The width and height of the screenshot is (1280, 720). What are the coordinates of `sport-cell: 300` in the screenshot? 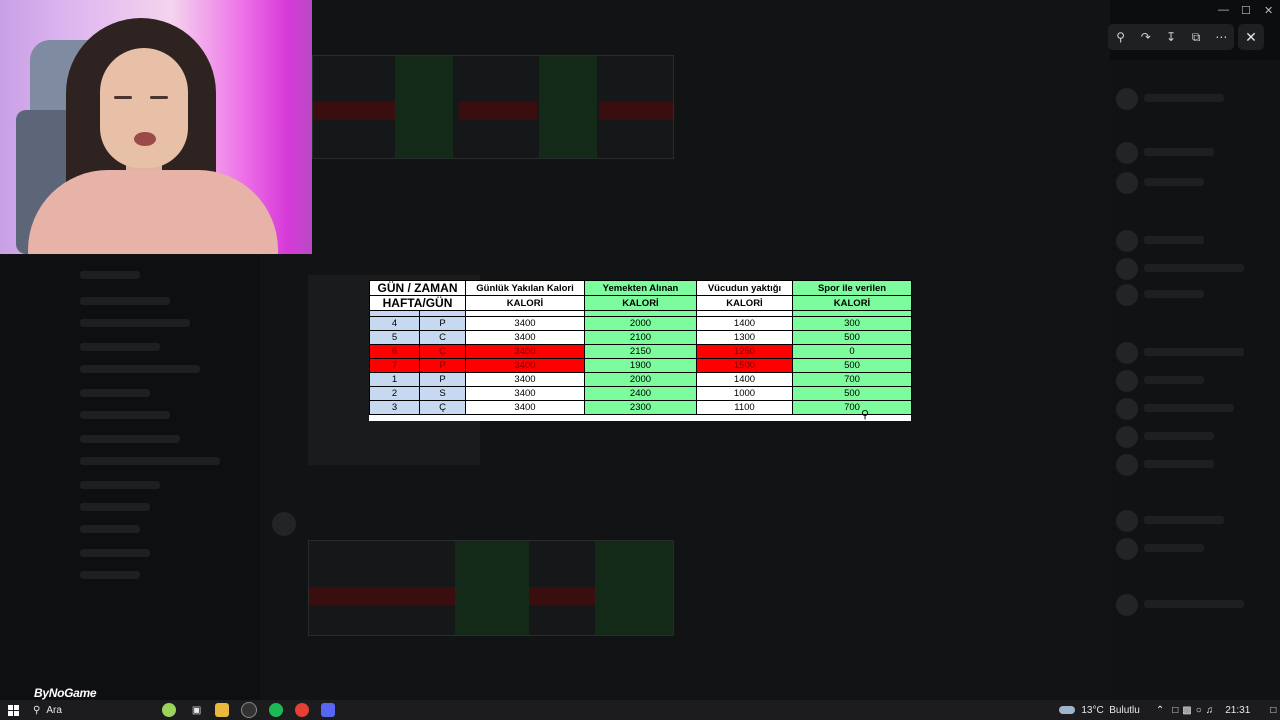 It's located at (852, 323).